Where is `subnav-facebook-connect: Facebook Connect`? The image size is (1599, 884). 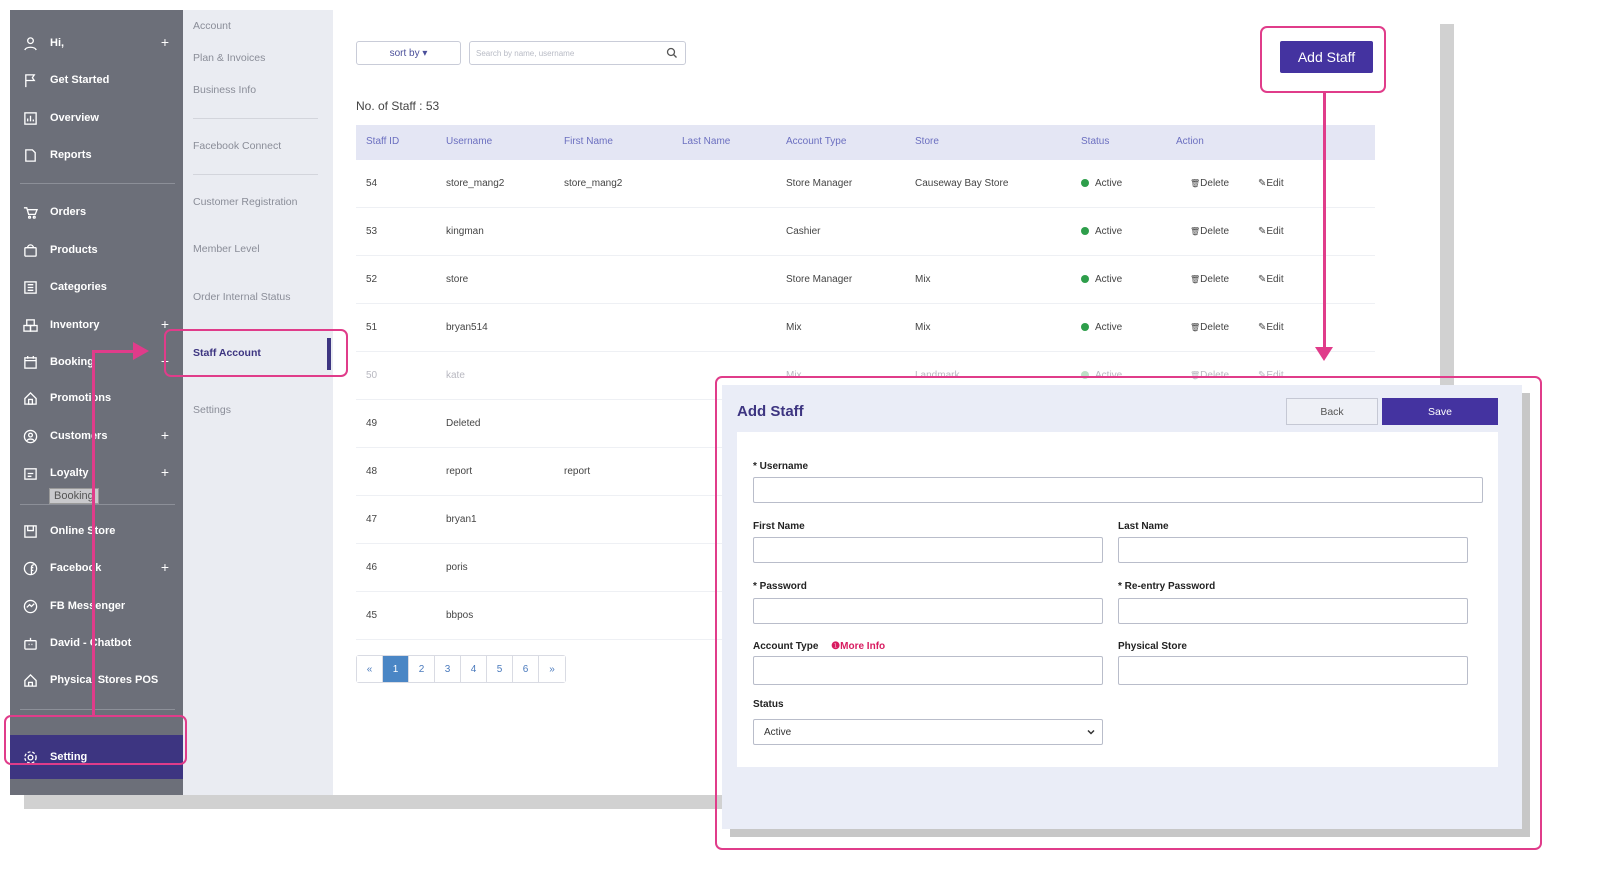
subnav-facebook-connect: Facebook Connect is located at coordinates (237, 146).